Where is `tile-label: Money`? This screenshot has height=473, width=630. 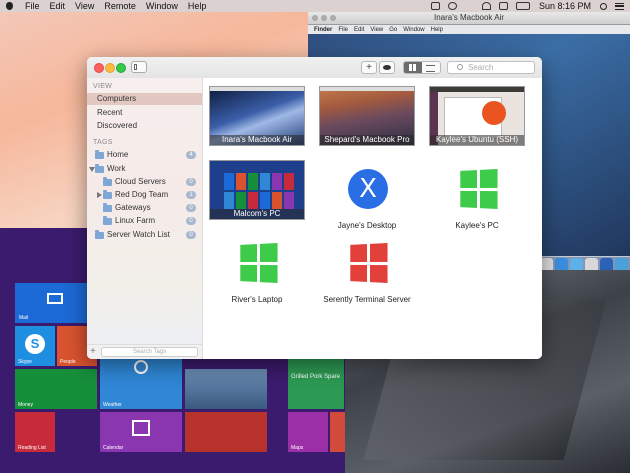
tile-label: Money is located at coordinates (26, 405).